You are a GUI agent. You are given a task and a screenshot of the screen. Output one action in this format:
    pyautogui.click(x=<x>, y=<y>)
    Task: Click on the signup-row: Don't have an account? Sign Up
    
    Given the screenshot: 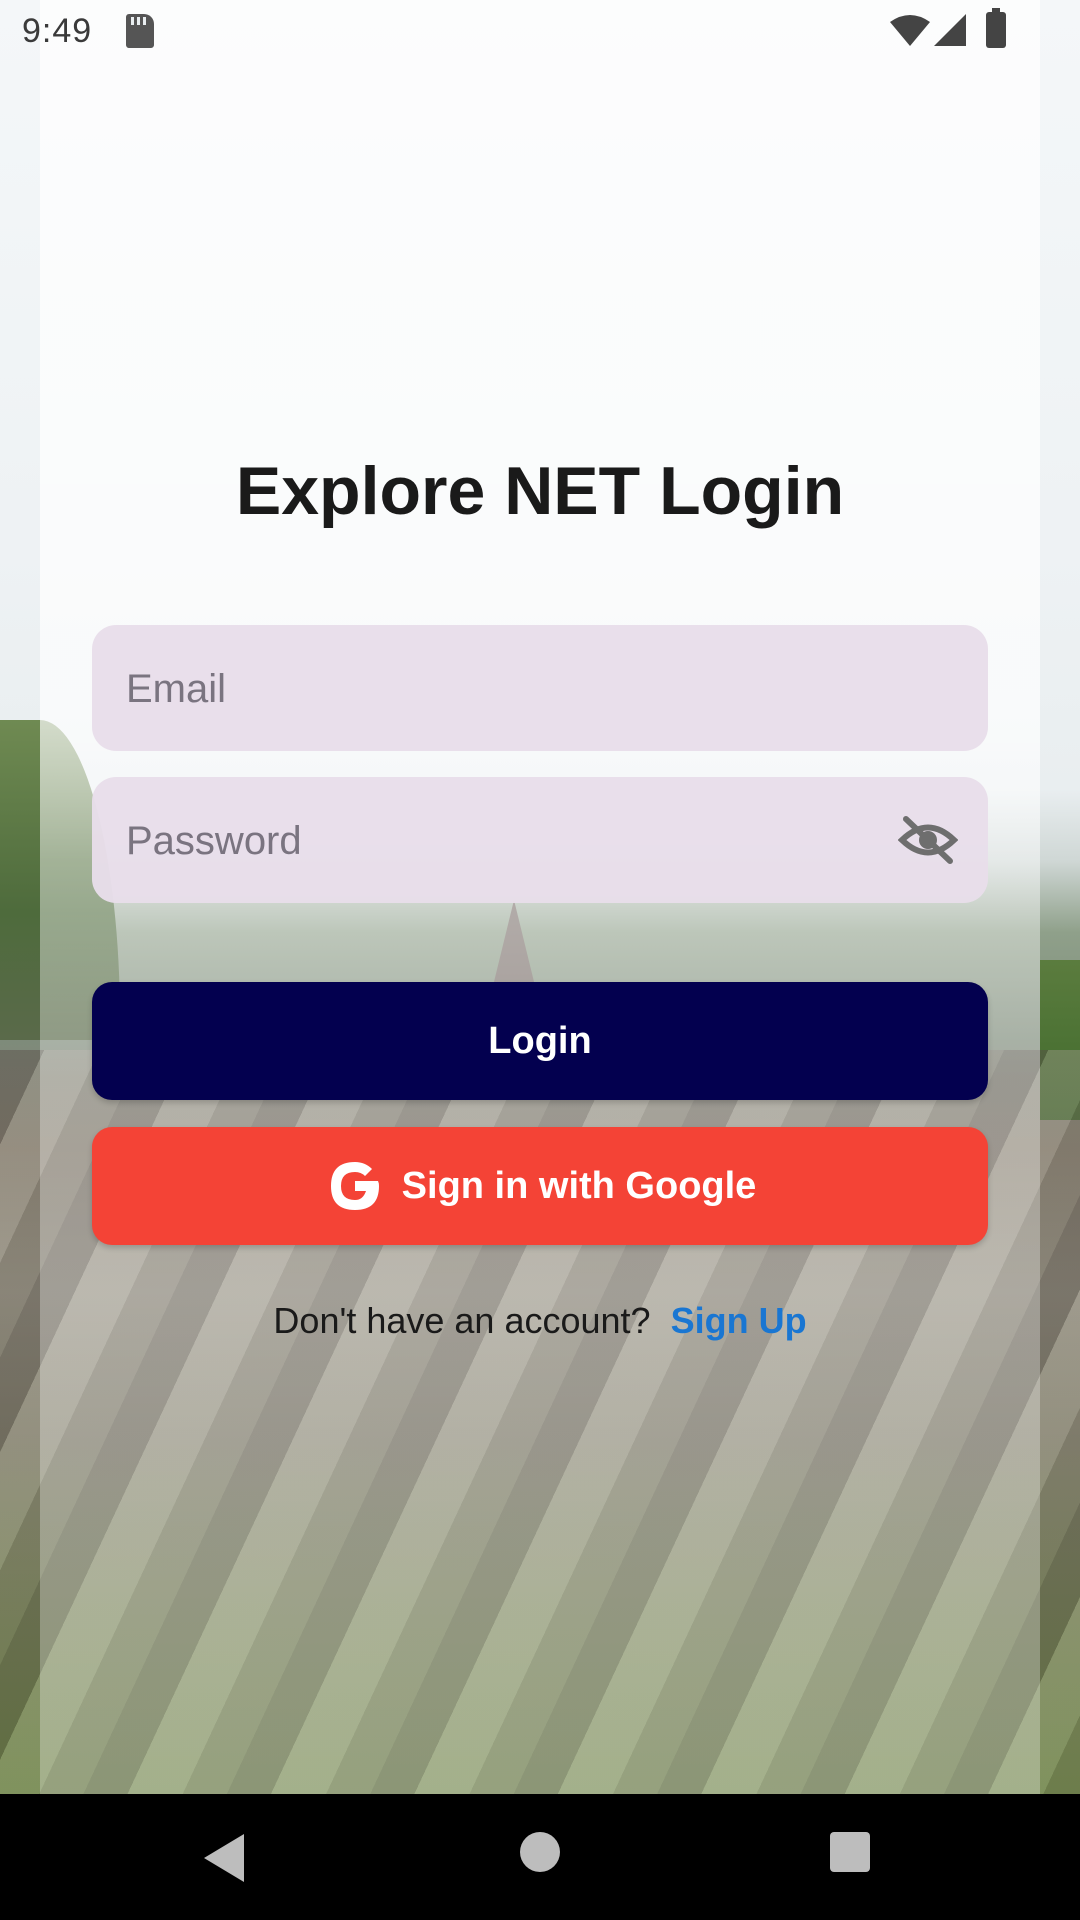 What is the action you would take?
    pyautogui.click(x=540, y=1321)
    